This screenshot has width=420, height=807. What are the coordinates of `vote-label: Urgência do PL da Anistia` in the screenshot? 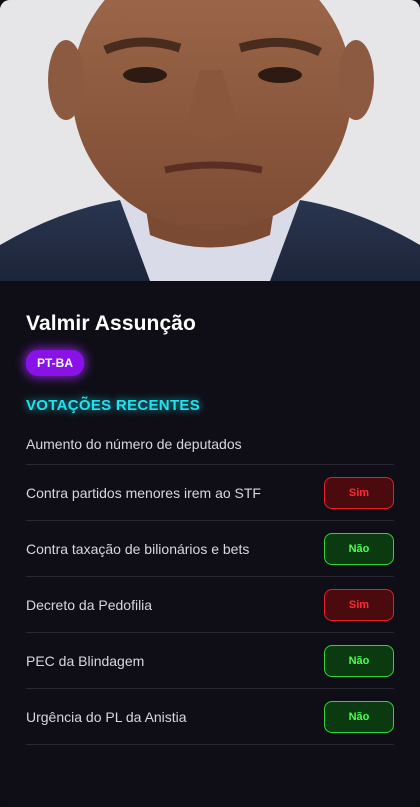 It's located at (106, 716).